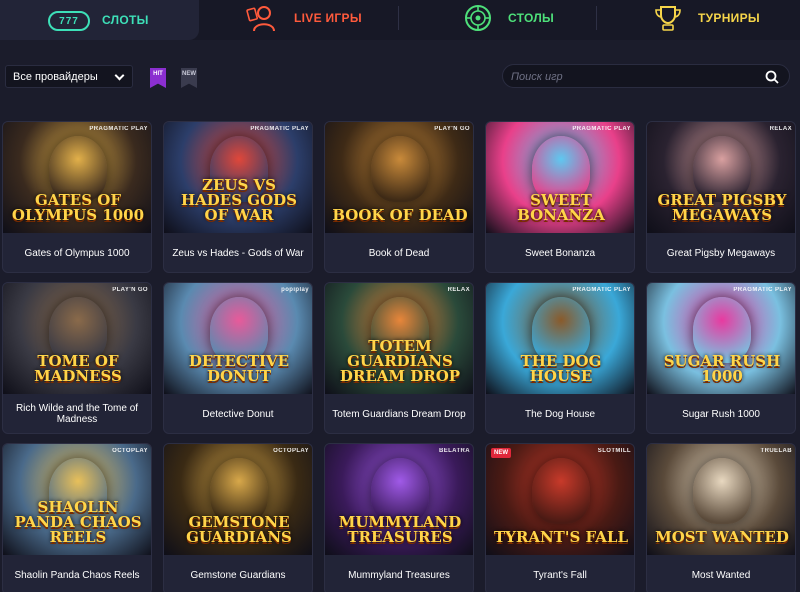 This screenshot has width=800, height=592. What do you see at coordinates (328, 18) in the screenshot?
I see `tab-live-games-label: LIVE ИГРЫ` at bounding box center [328, 18].